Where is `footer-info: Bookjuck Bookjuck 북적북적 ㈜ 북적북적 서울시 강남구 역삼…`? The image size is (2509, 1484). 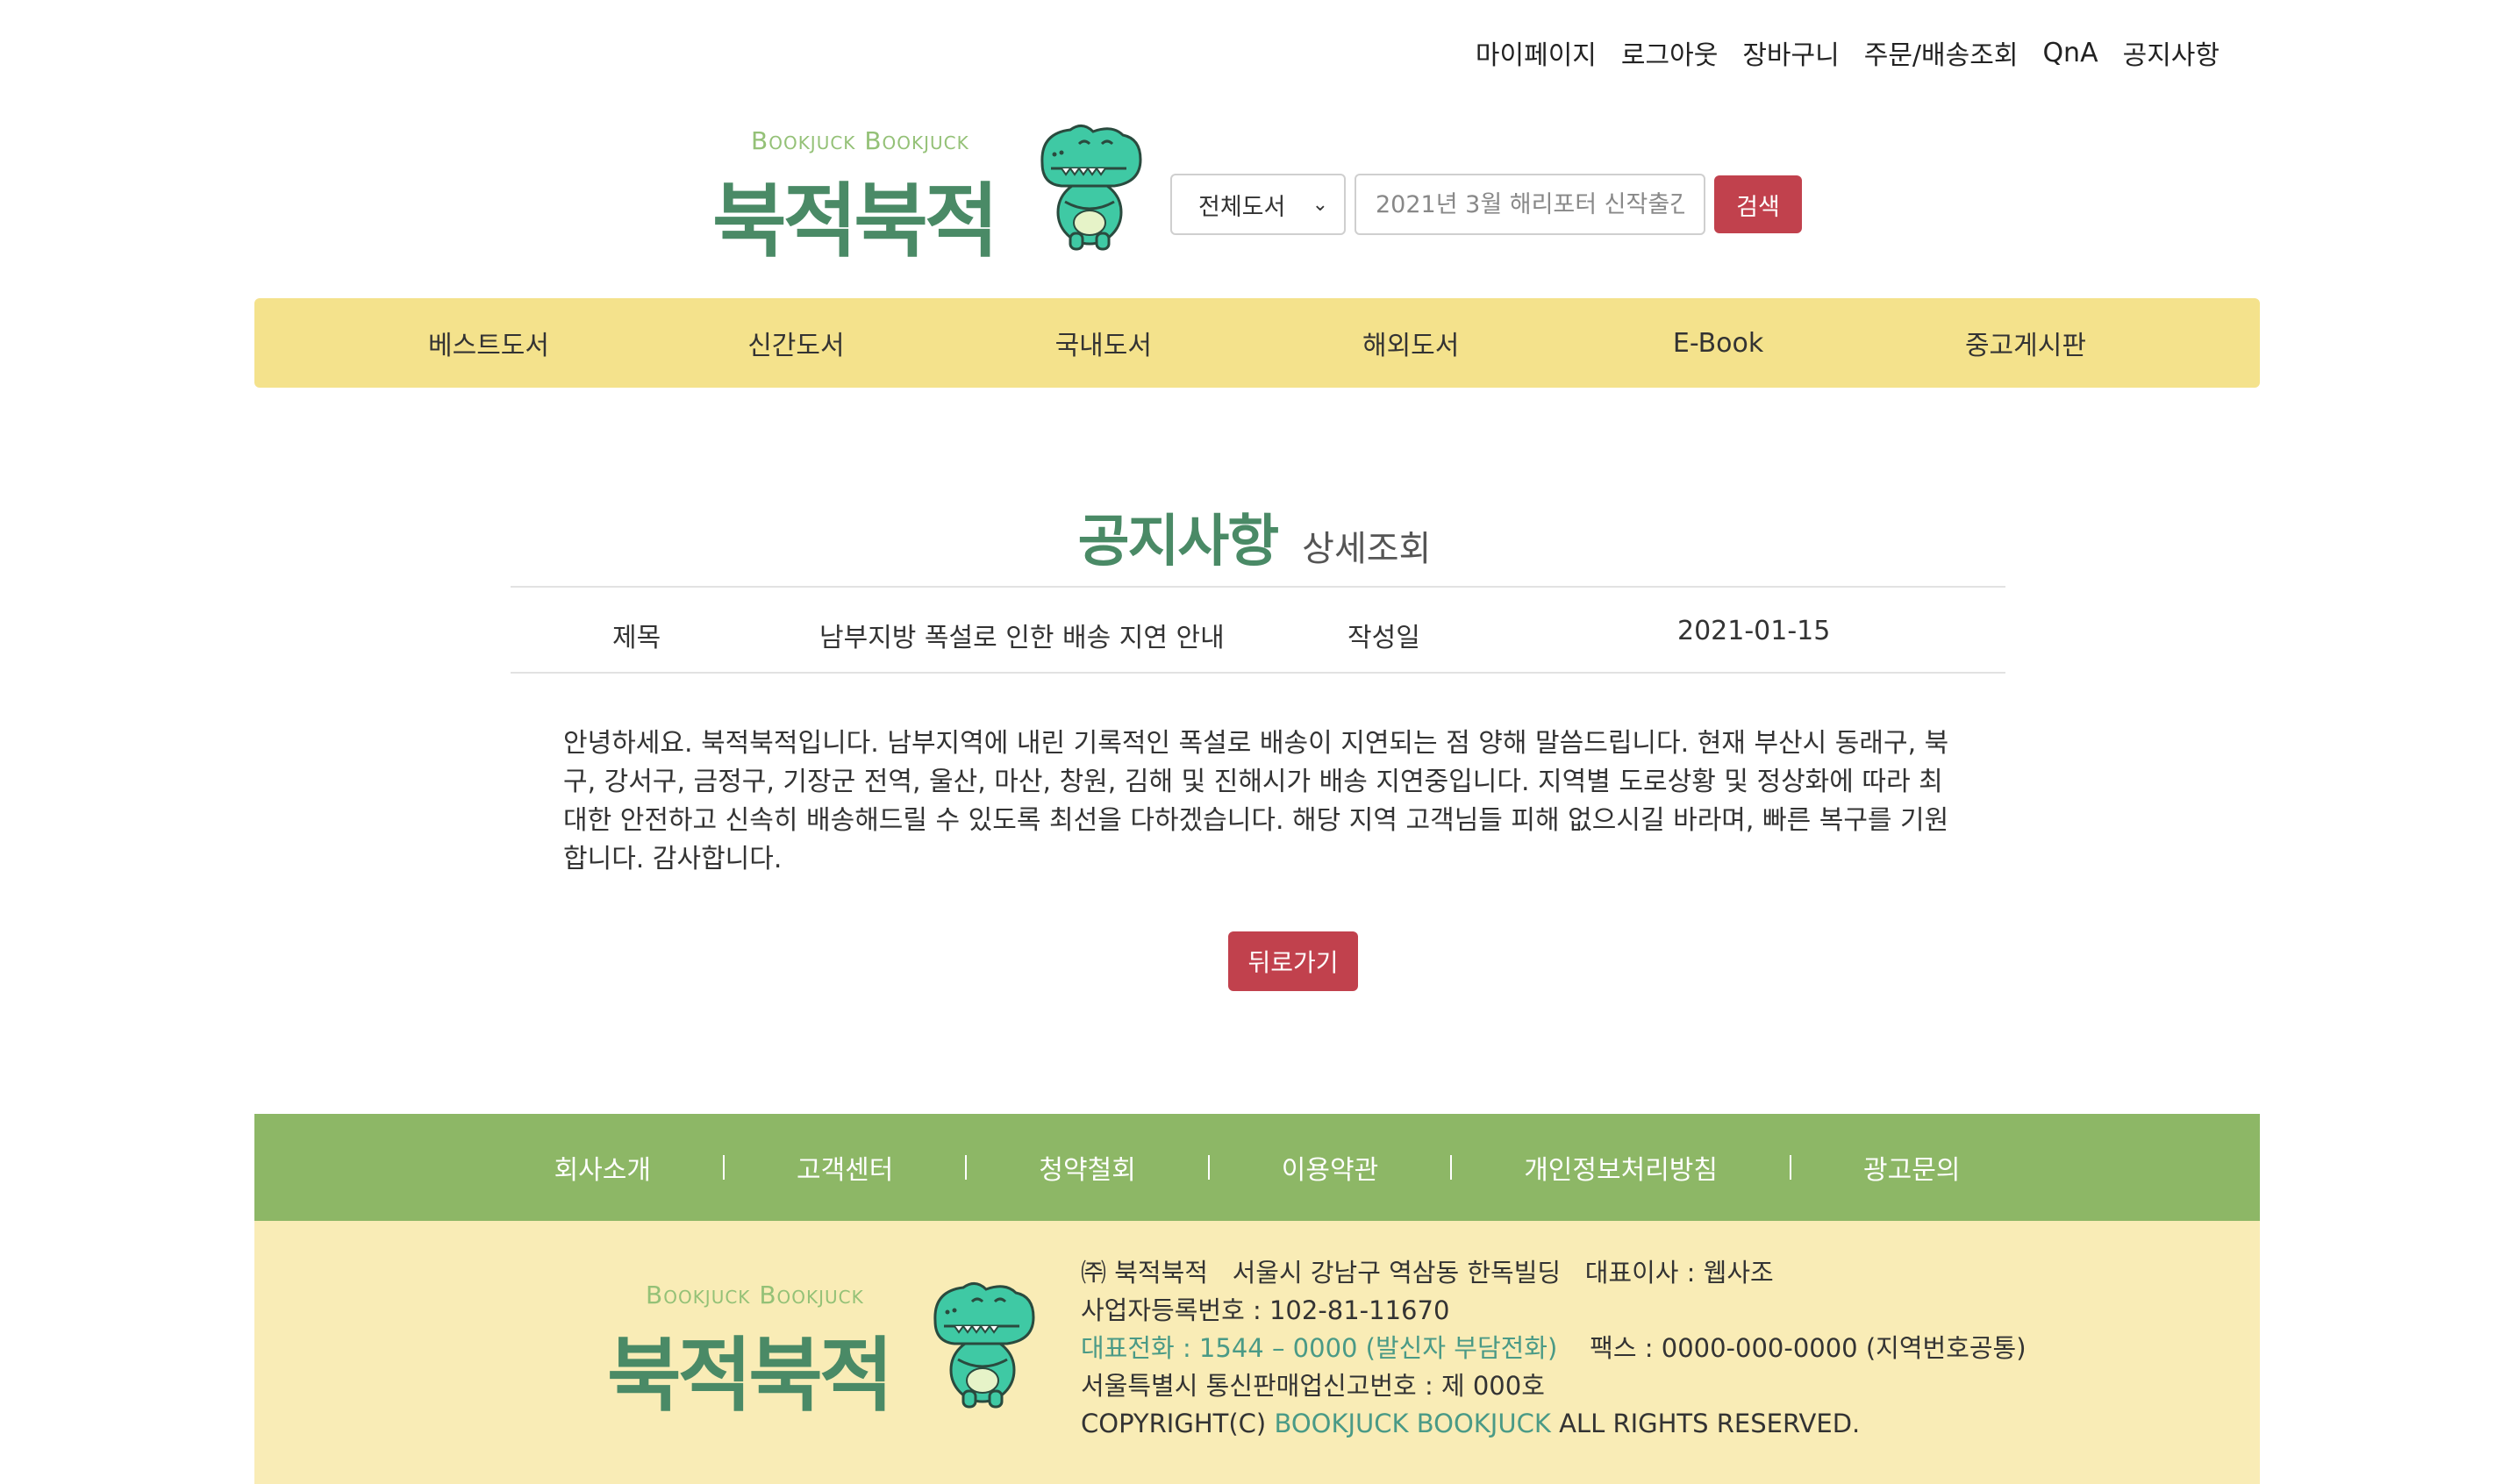
footer-info: Bookjuck Bookjuck 북적북적 ㈜ 북적북적 서울시 강남구 역삼… is located at coordinates (1257, 1352).